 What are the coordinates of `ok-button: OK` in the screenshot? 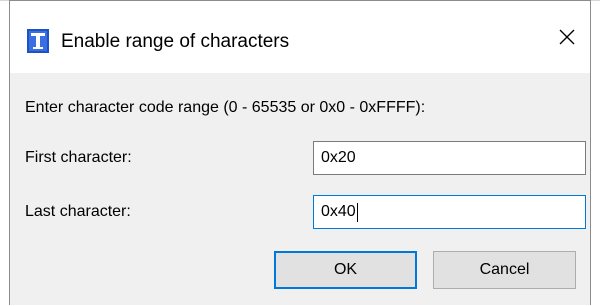 It's located at (345, 270).